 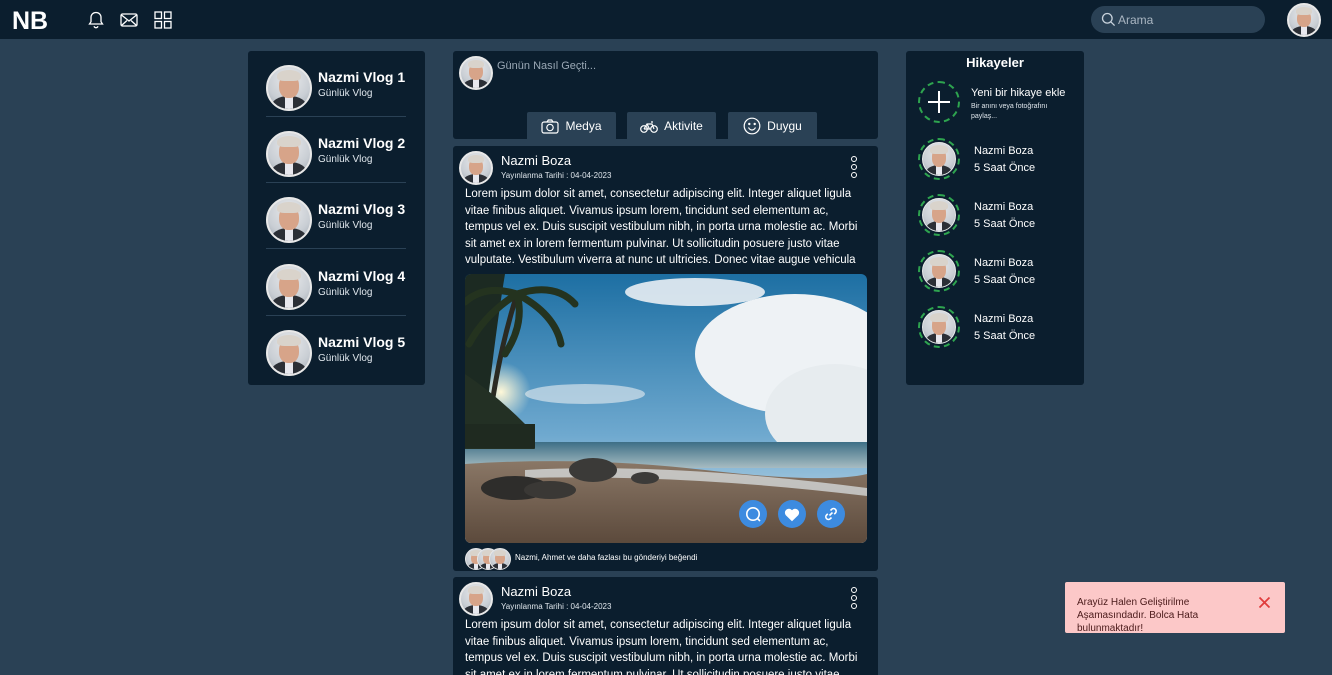 I want to click on vlog-title: Nazmi Vlog 4, so click(x=362, y=276).